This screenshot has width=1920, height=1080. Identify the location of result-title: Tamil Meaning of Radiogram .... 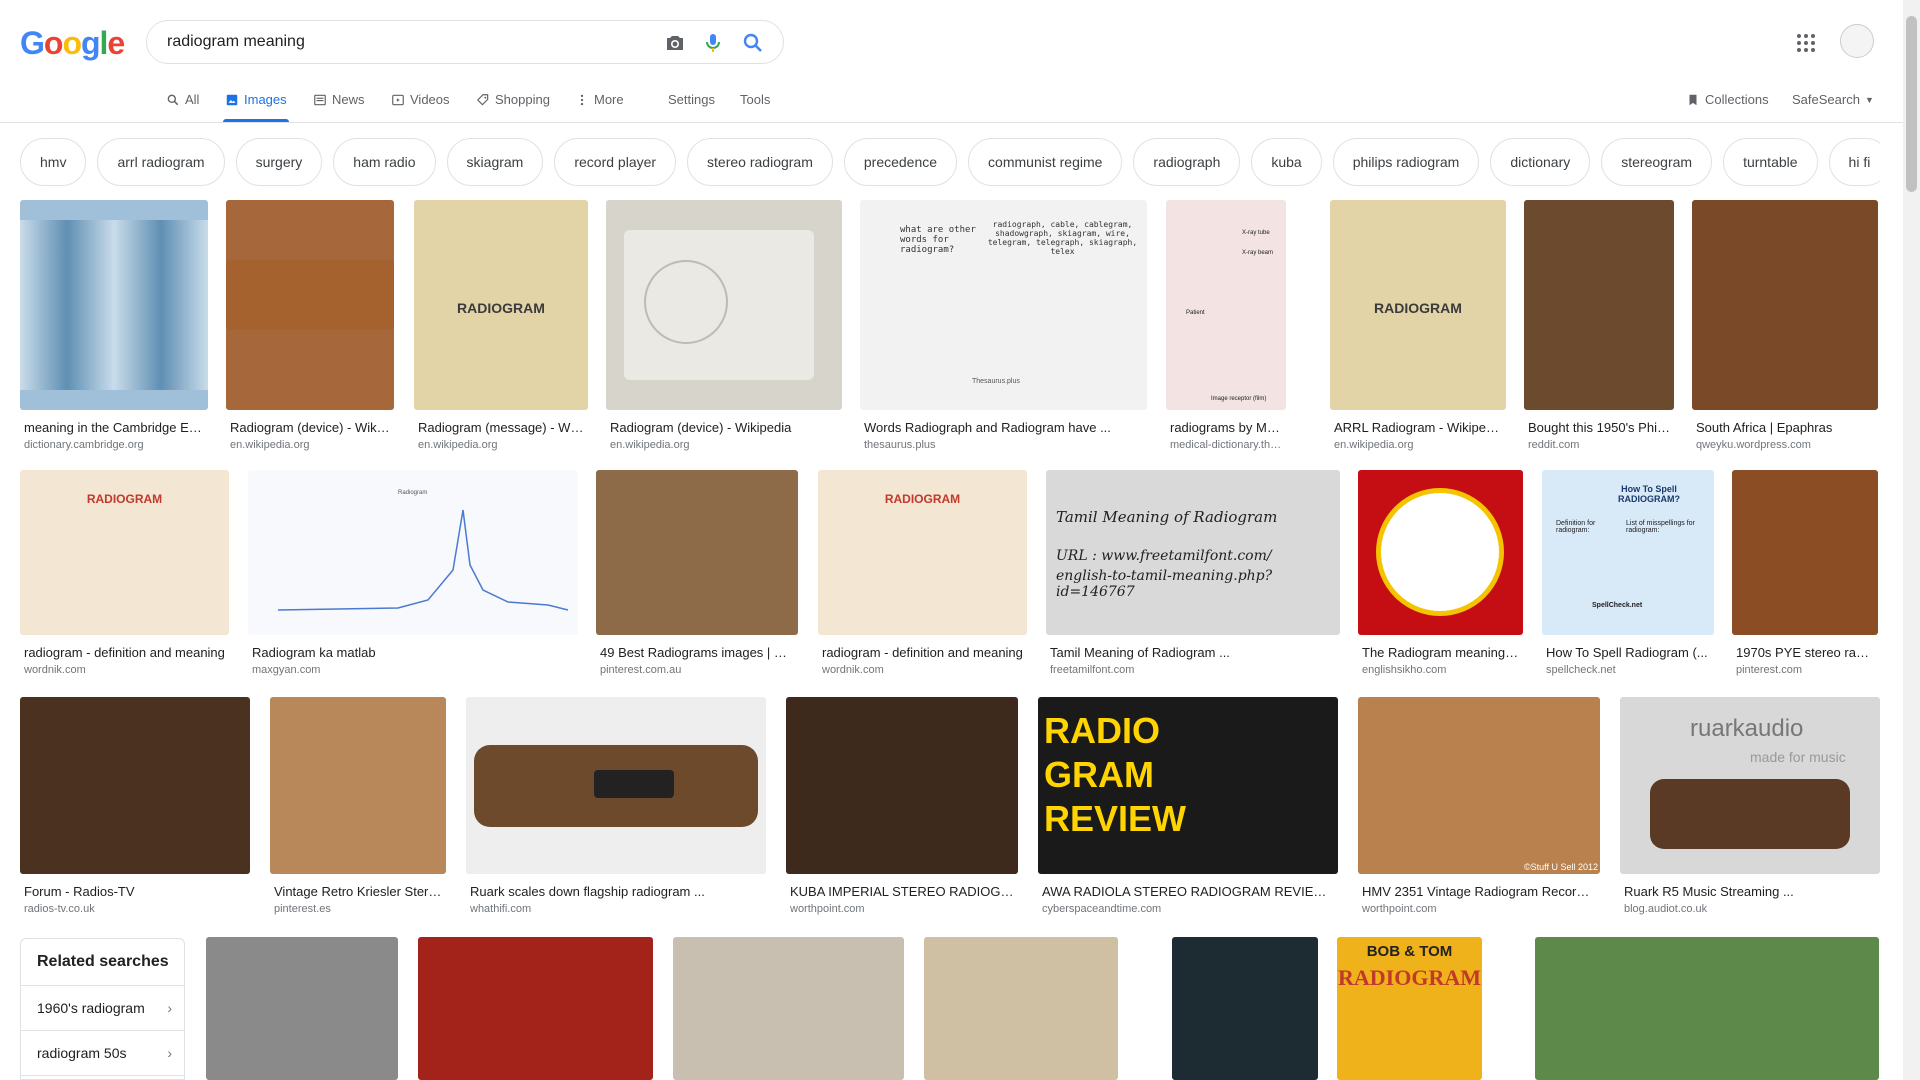
(1193, 652).